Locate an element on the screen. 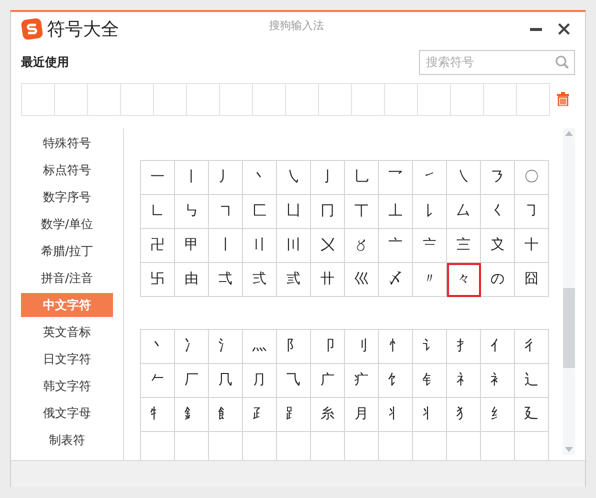  symbol-cell: 厂 is located at coordinates (192, 381).